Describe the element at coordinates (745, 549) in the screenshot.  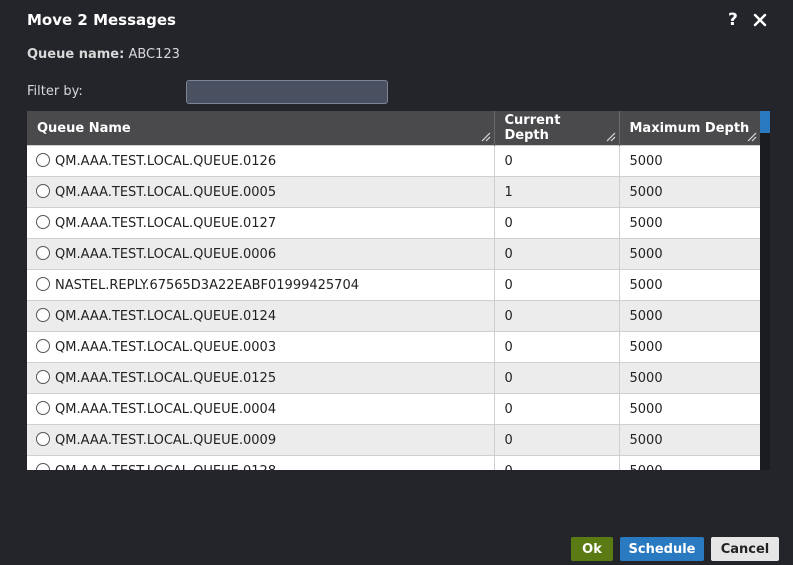
I see `cancel-button: Cancel` at that location.